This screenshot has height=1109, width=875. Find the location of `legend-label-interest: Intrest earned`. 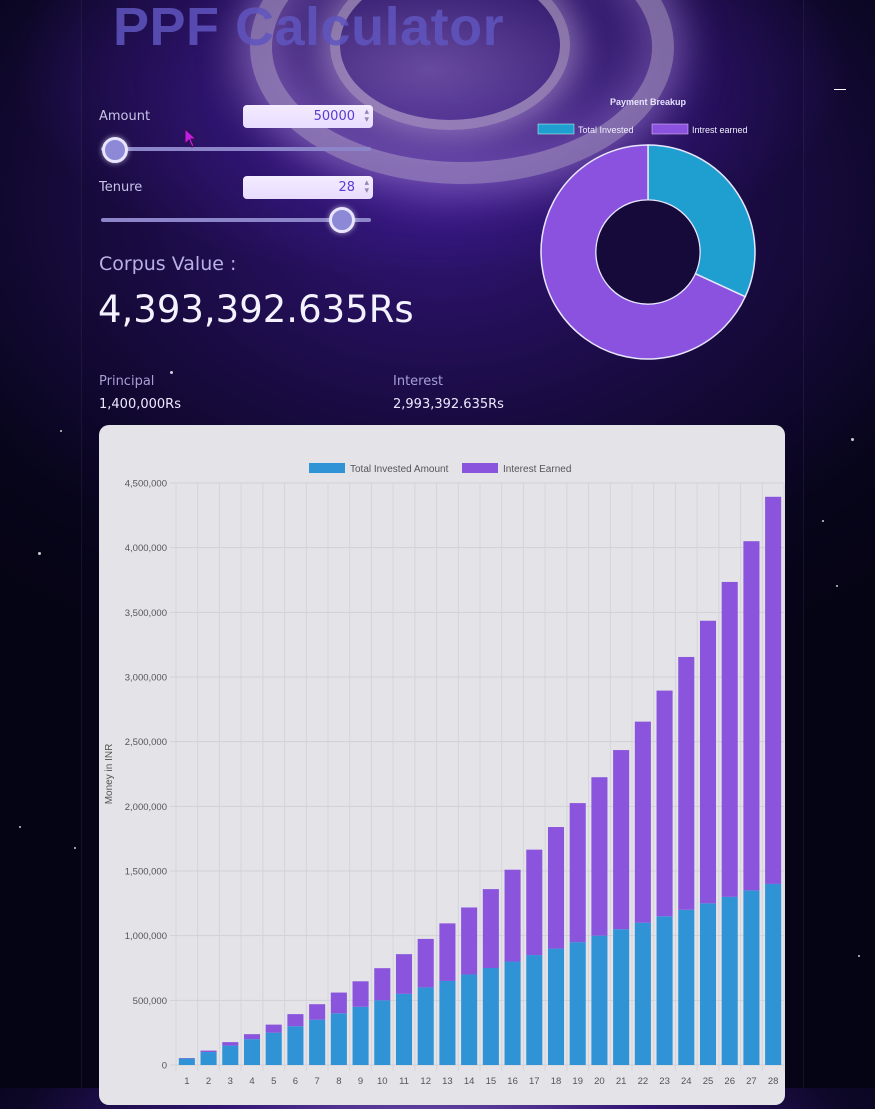

legend-label-interest: Intrest earned is located at coordinates (720, 130).